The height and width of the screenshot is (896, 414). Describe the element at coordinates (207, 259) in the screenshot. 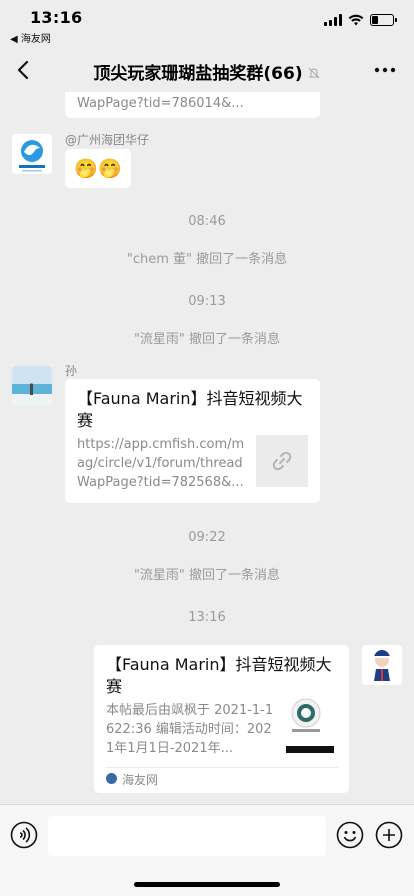

I see `recall-notice: "chem 董" 撤回了一条消息` at that location.